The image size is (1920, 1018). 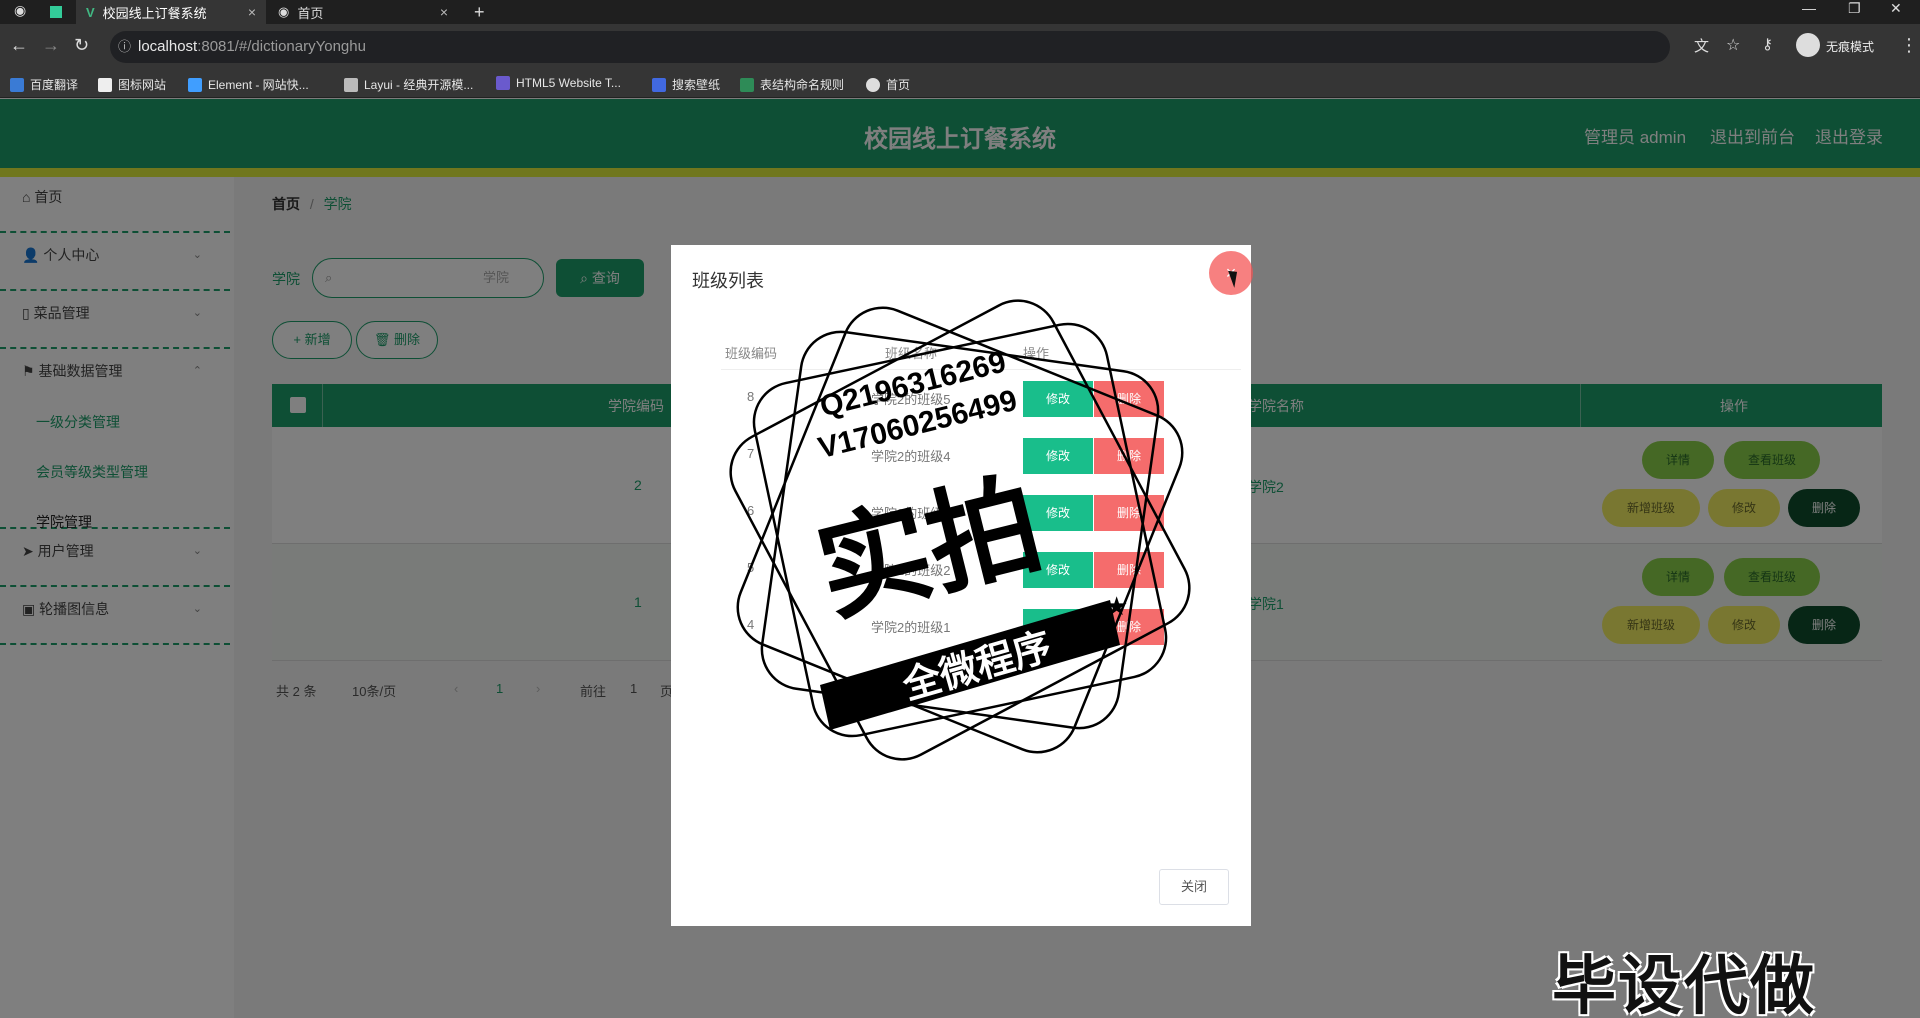 What do you see at coordinates (1767, 44) in the screenshot?
I see `key-icon: ⚷` at bounding box center [1767, 44].